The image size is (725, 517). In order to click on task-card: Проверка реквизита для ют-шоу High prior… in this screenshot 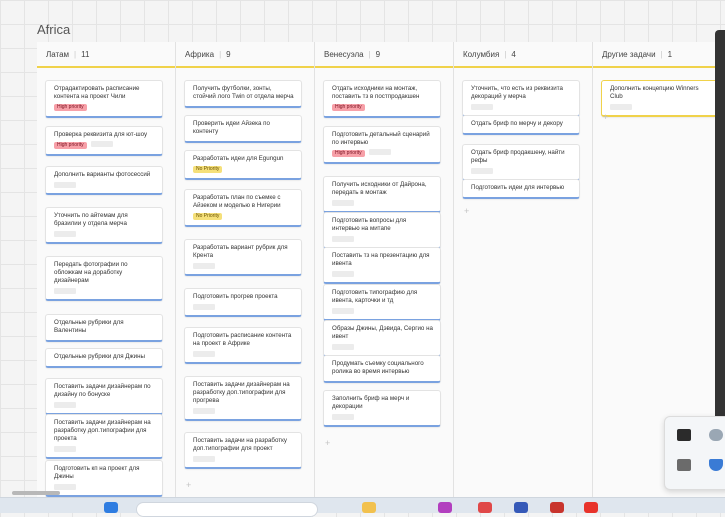, I will do `click(104, 141)`.